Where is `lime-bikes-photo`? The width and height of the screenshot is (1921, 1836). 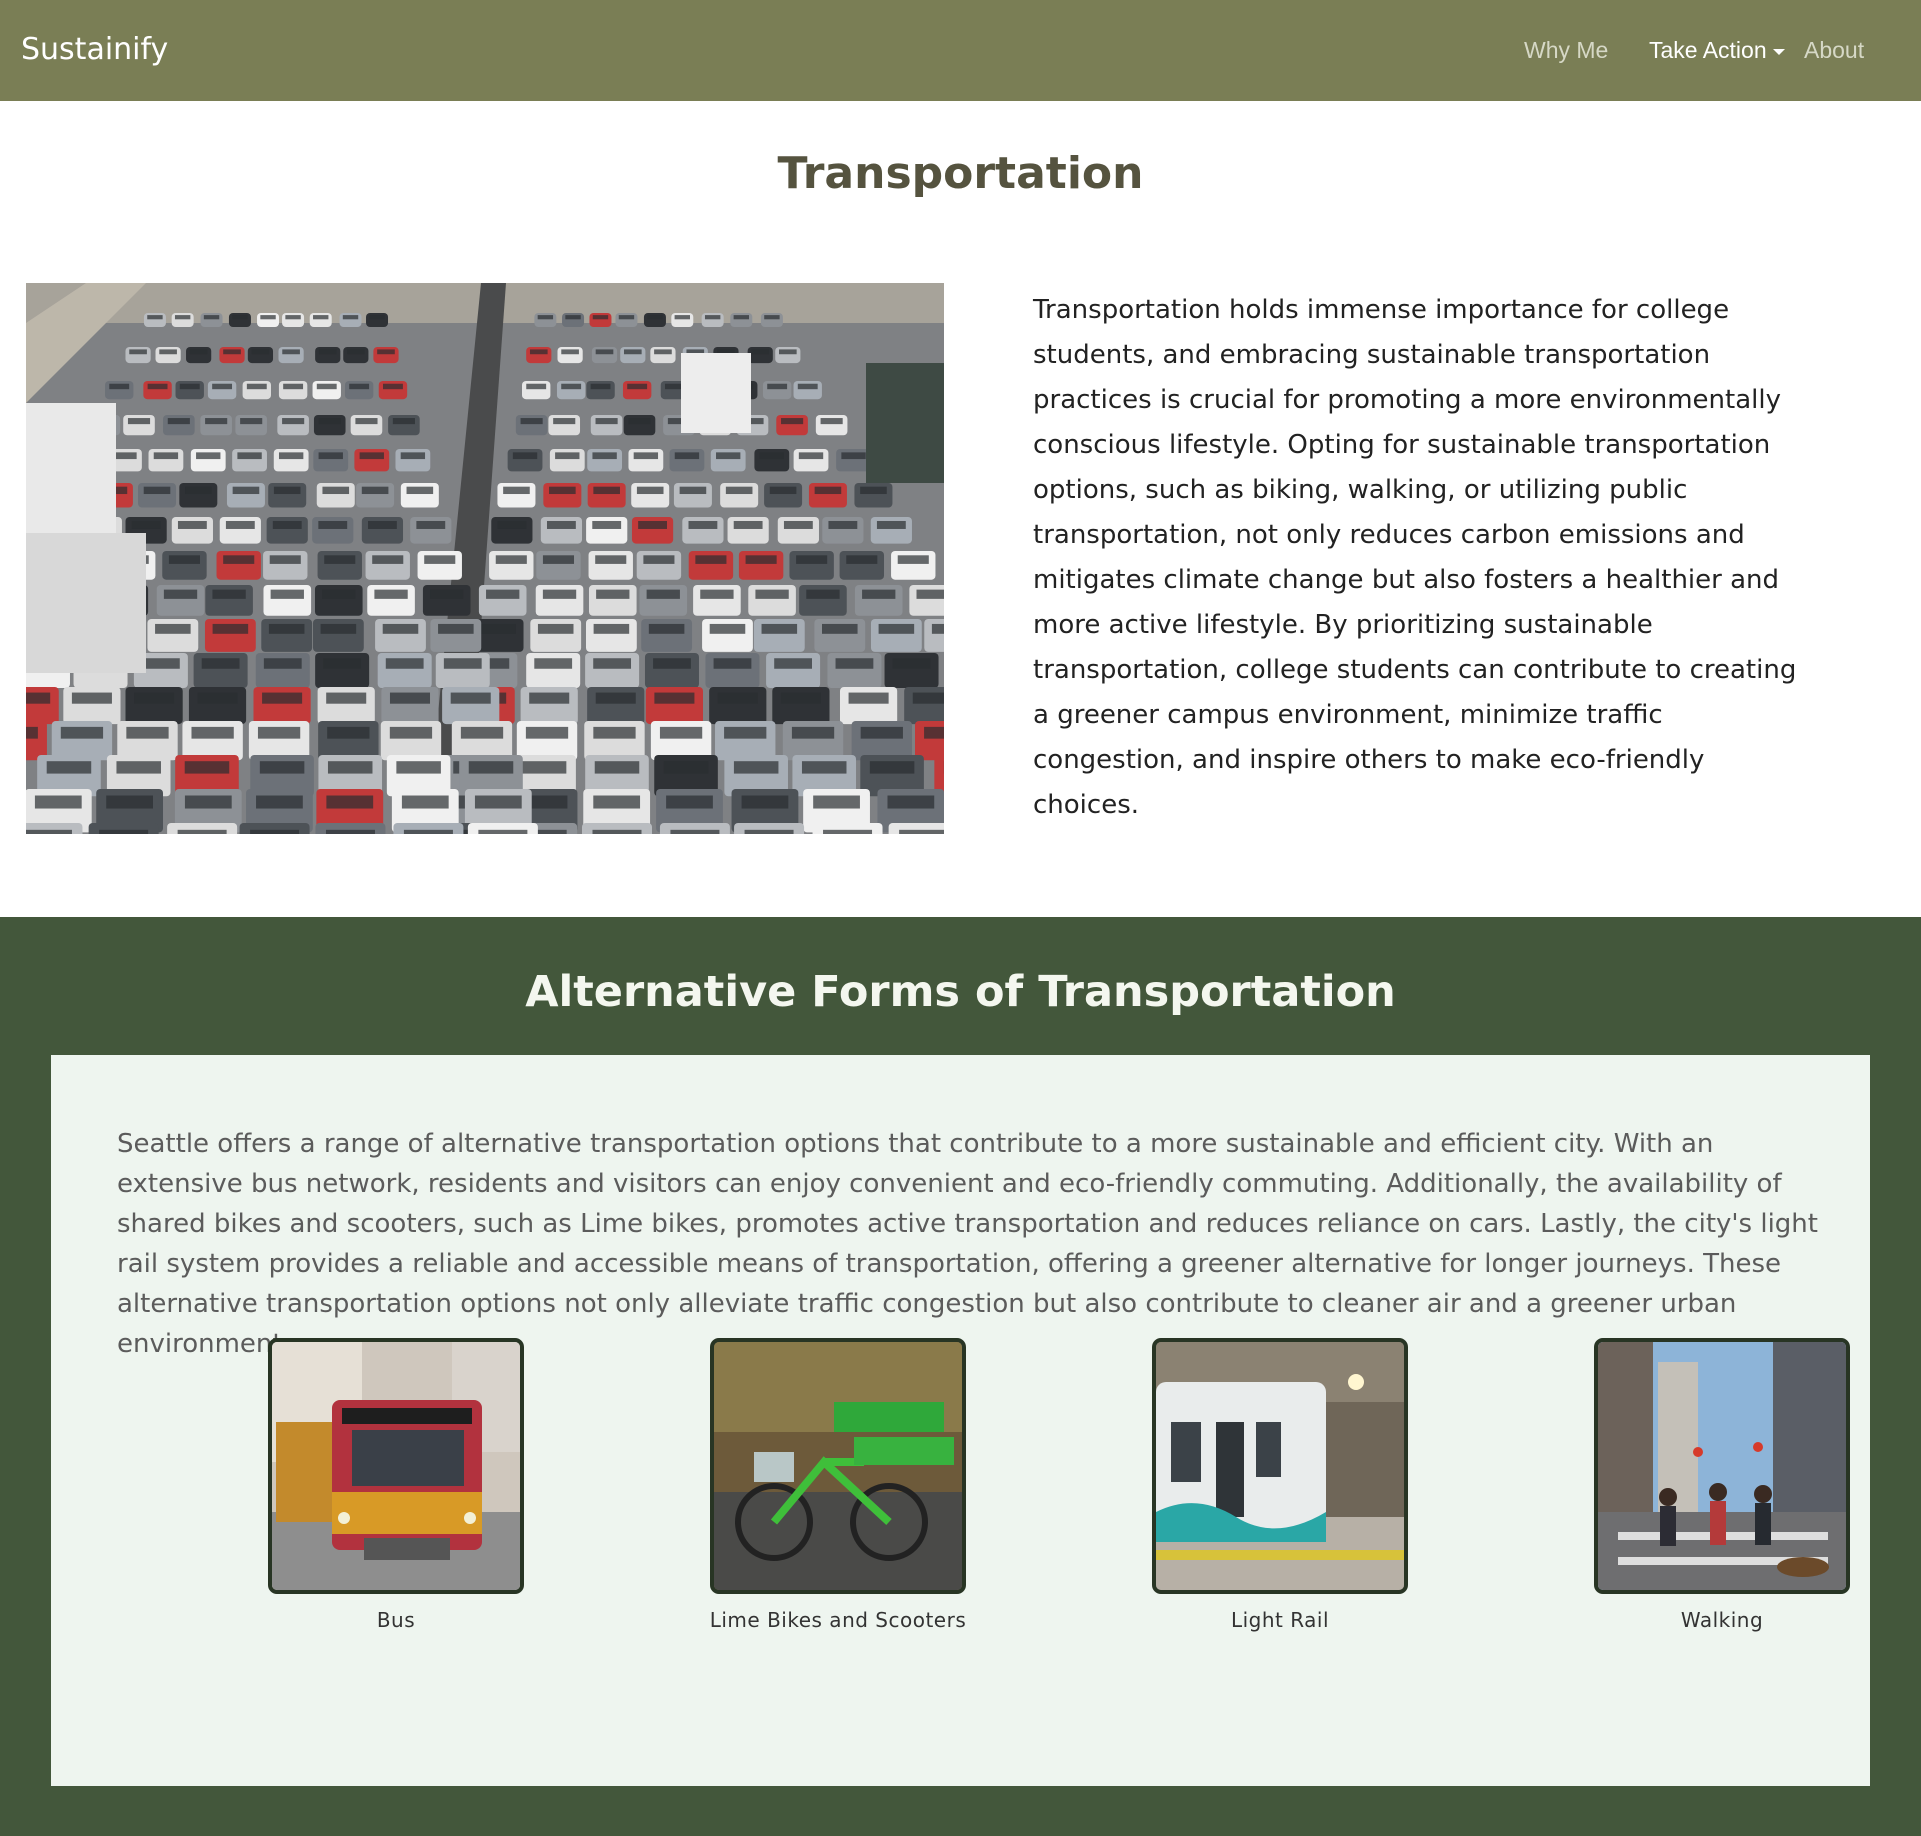 lime-bikes-photo is located at coordinates (838, 1466).